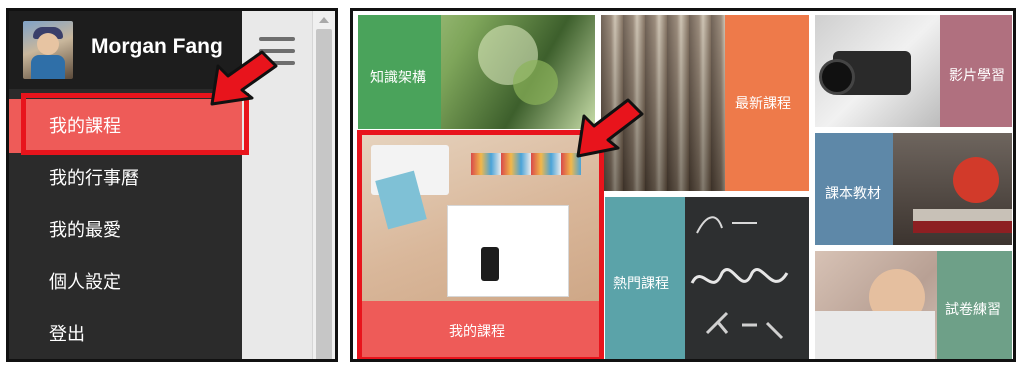 The image size is (1019, 365). Describe the element at coordinates (324, 194) in the screenshot. I see `scroll-thumb` at that location.